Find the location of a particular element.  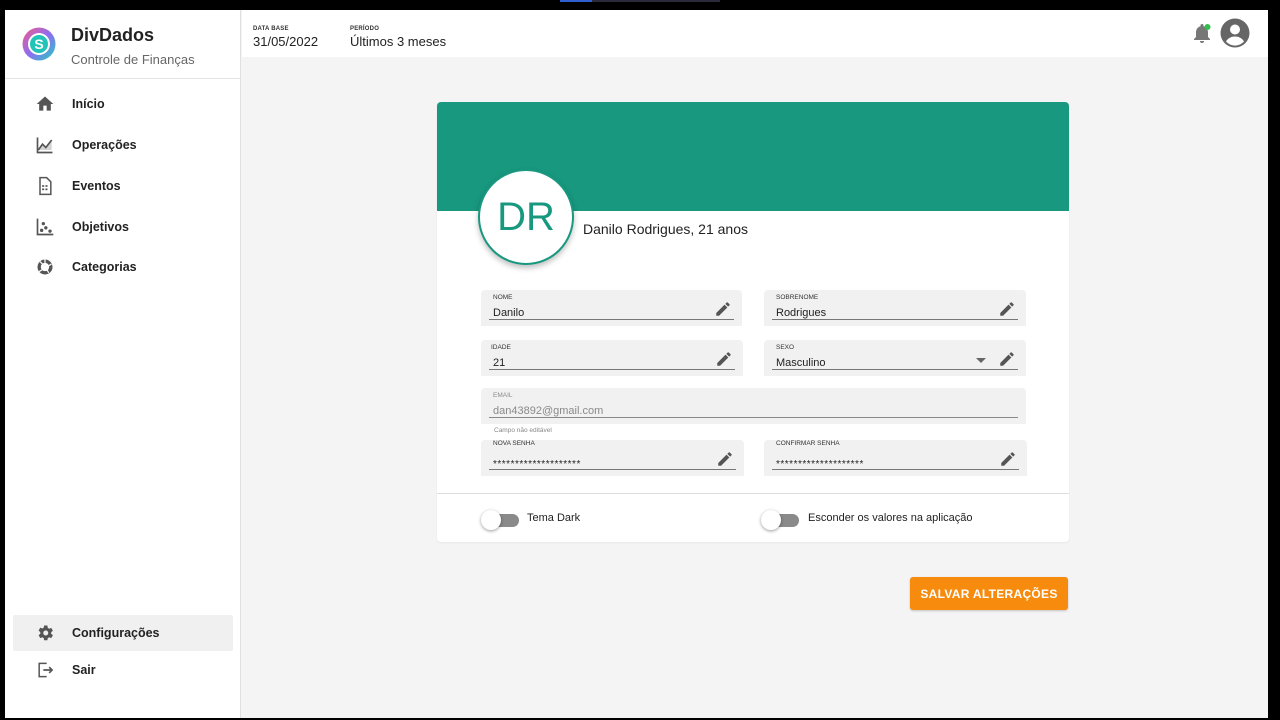

app-subtitle: Controle de Finanças is located at coordinates (133, 59).